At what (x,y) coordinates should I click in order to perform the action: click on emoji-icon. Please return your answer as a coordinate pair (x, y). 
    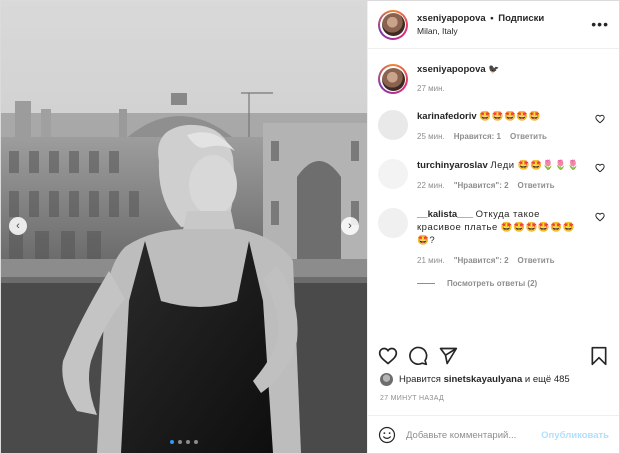
    Looking at the image, I should click on (387, 435).